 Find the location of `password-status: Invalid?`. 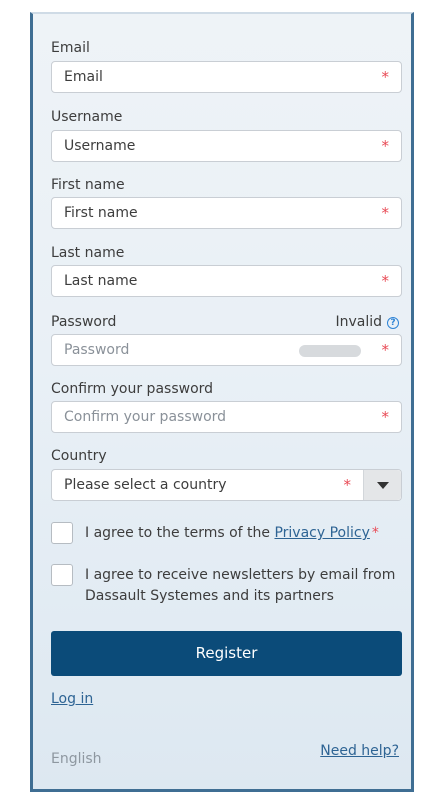

password-status: Invalid? is located at coordinates (367, 322).